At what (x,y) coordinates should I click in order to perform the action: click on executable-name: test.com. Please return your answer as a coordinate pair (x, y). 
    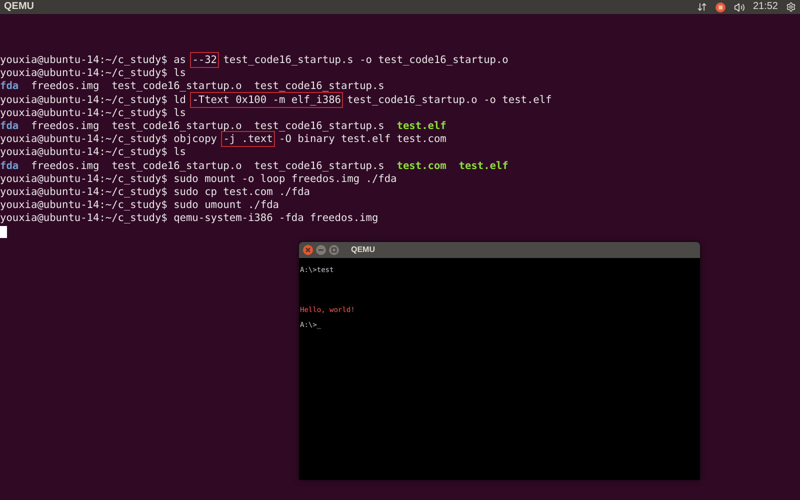
    Looking at the image, I should click on (421, 166).